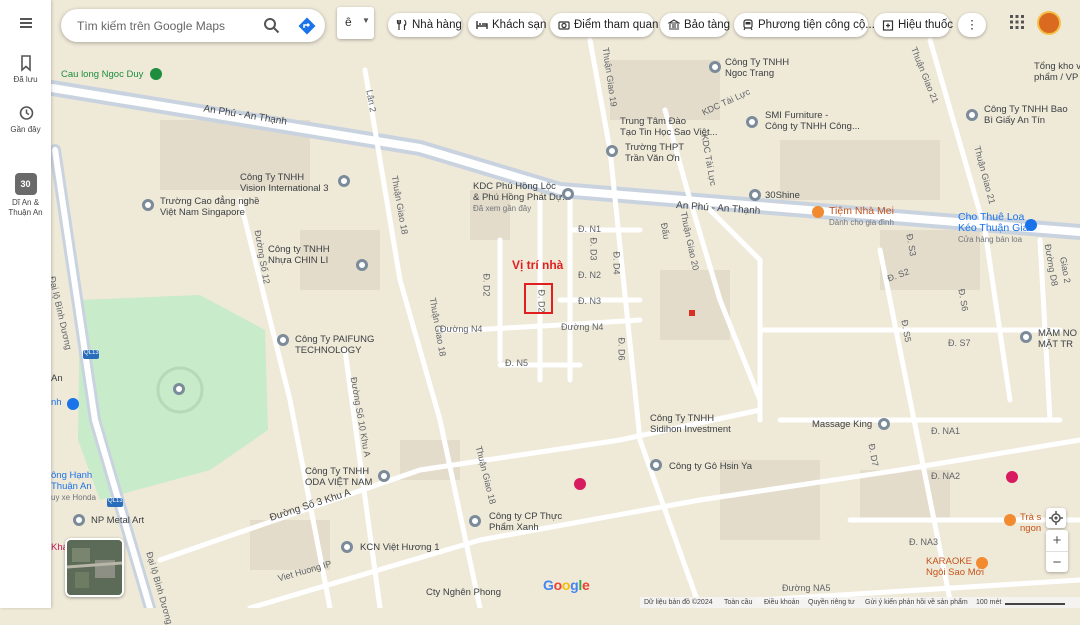 This screenshot has height=625, width=1080. Describe the element at coordinates (861, 217) in the screenshot. I see `place-label: Tiệm Nhà Mei Dành cho gia đình` at that location.